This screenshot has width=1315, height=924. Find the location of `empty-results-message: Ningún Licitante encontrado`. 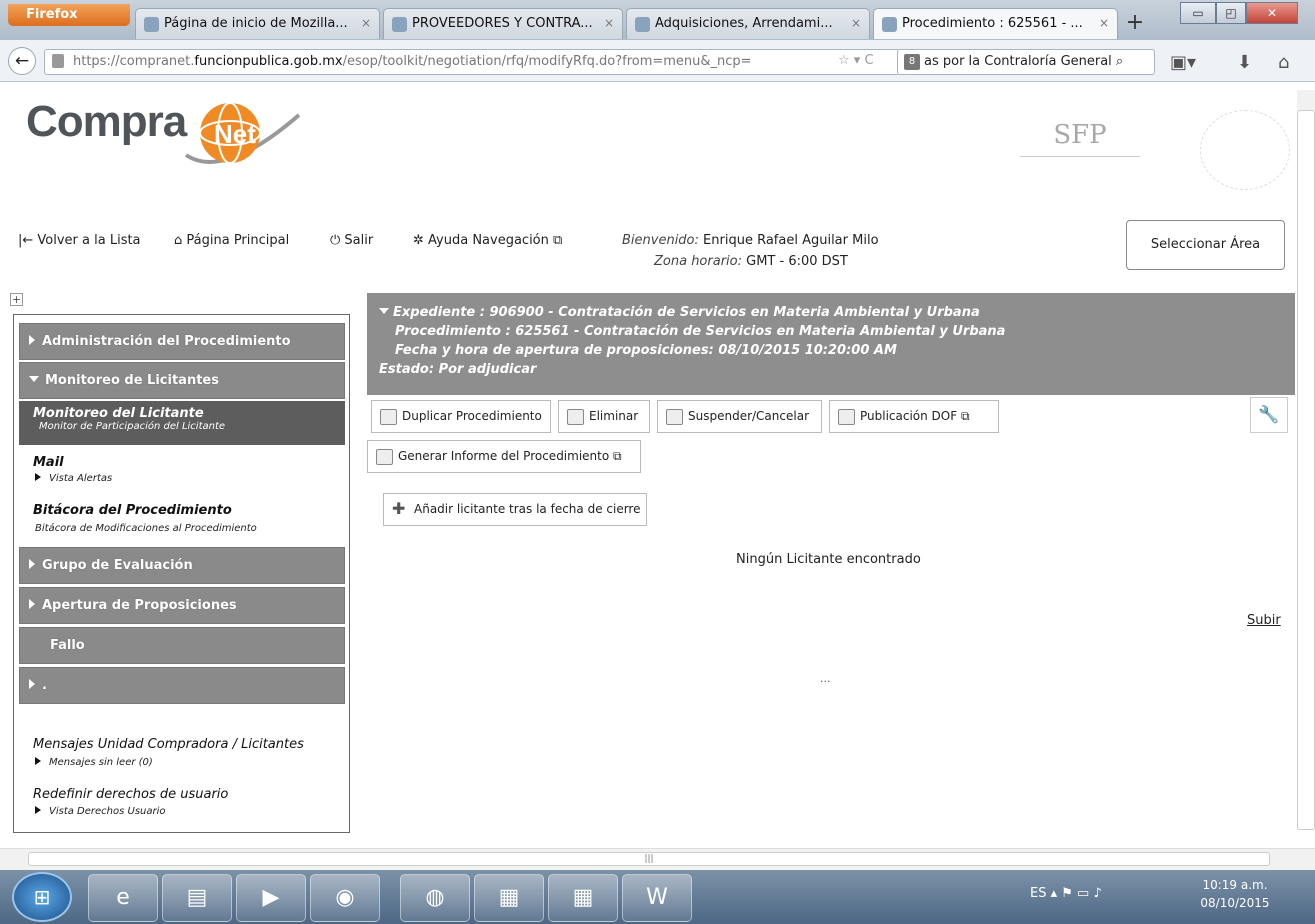

empty-results-message: Ningún Licitante encontrado is located at coordinates (828, 559).